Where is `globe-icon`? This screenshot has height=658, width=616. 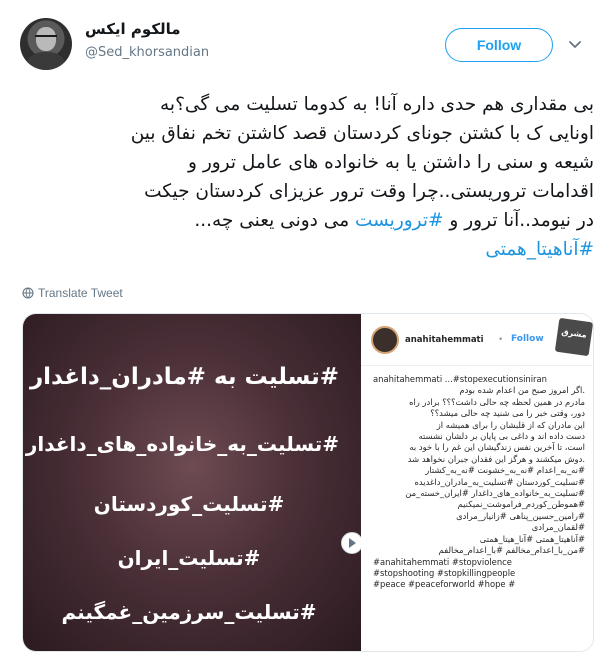
globe-icon is located at coordinates (28, 293).